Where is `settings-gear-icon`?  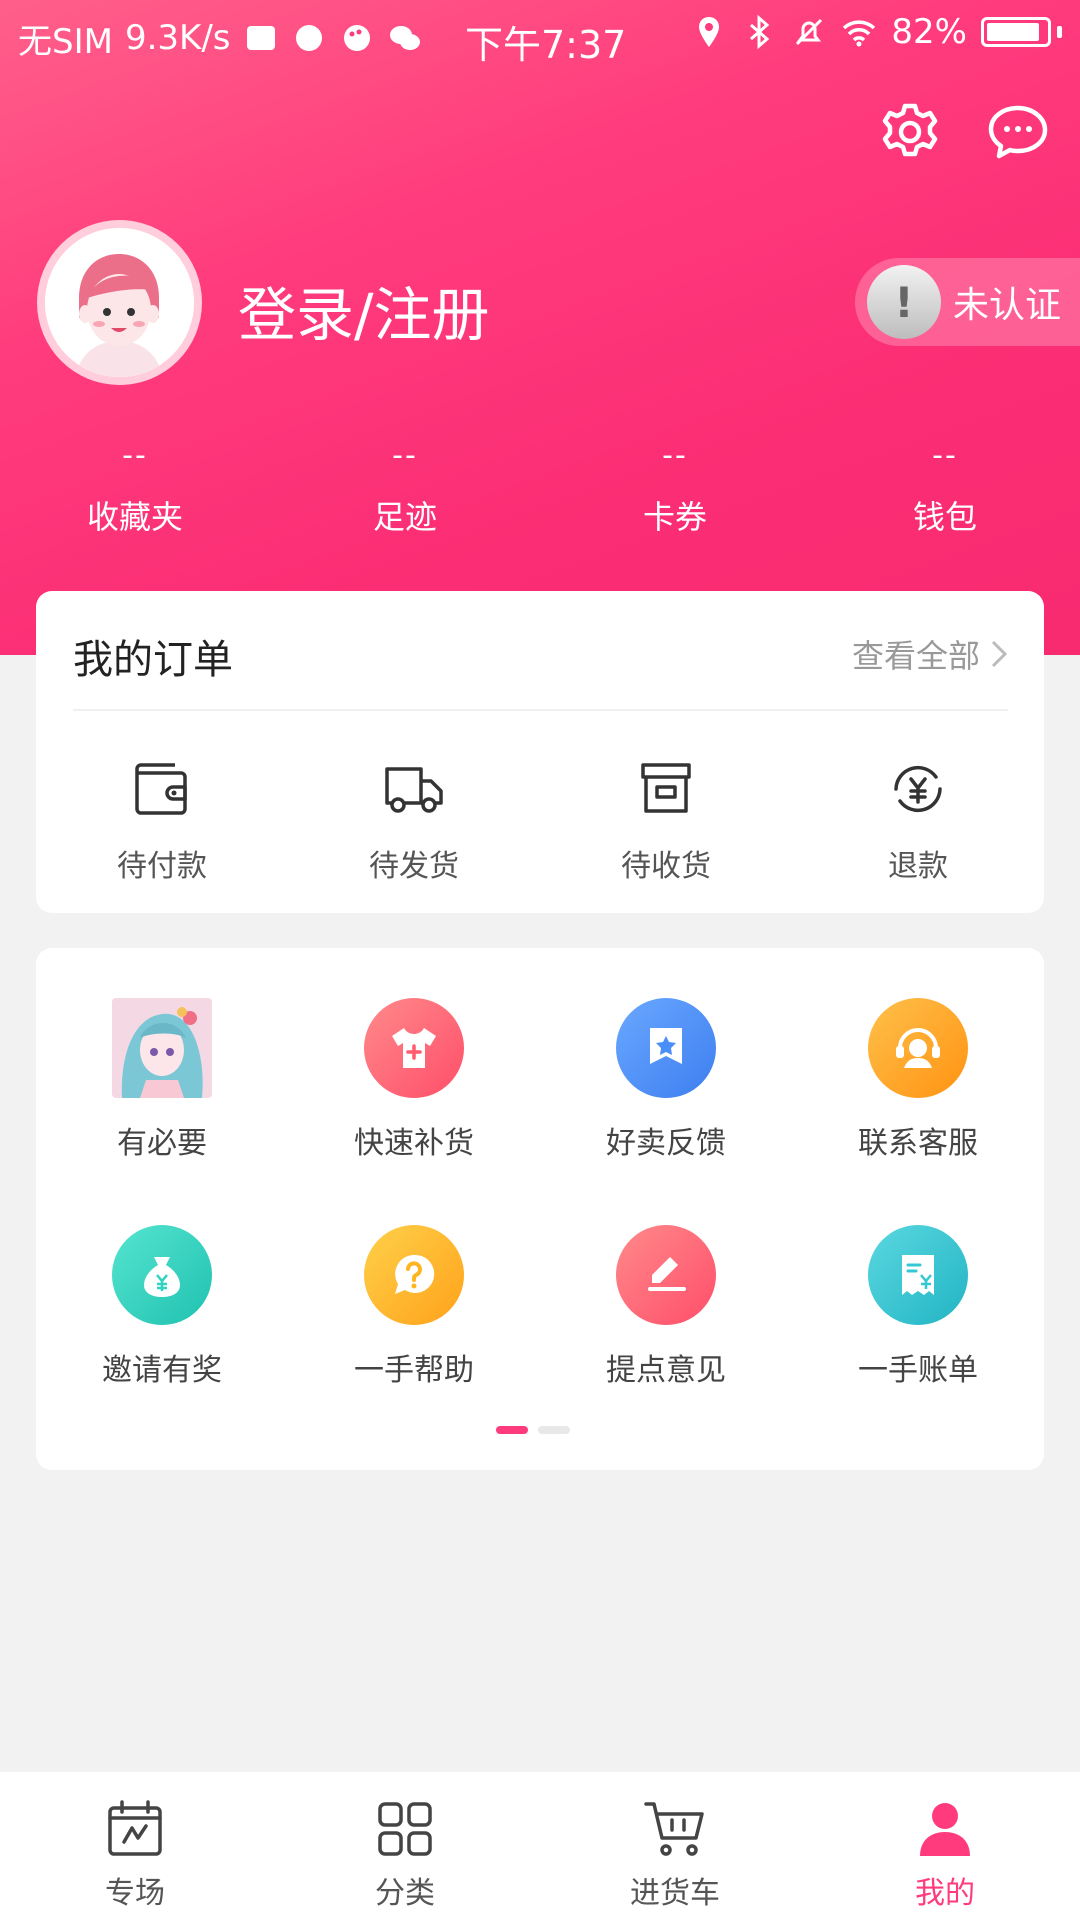 settings-gear-icon is located at coordinates (910, 132).